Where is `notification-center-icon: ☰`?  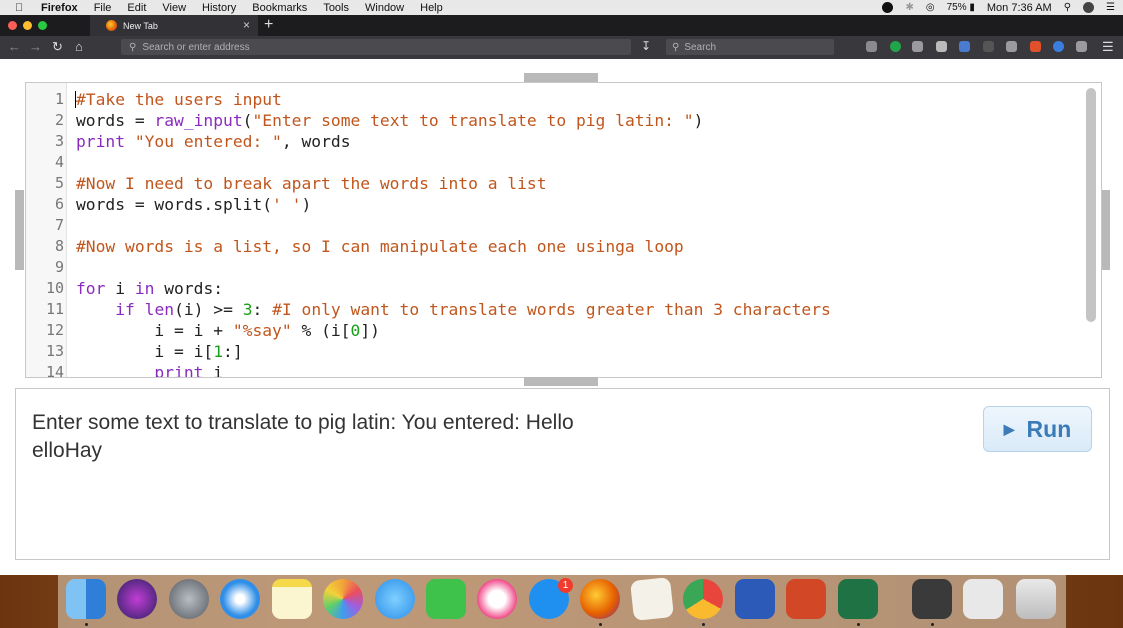 notification-center-icon: ☰ is located at coordinates (1110, 7).